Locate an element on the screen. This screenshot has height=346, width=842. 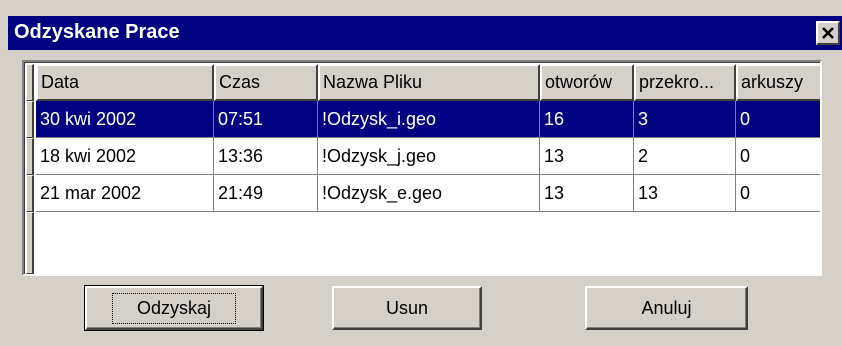
column-header-nazwa-pliku: Nazwa Pliku is located at coordinates (429, 82).